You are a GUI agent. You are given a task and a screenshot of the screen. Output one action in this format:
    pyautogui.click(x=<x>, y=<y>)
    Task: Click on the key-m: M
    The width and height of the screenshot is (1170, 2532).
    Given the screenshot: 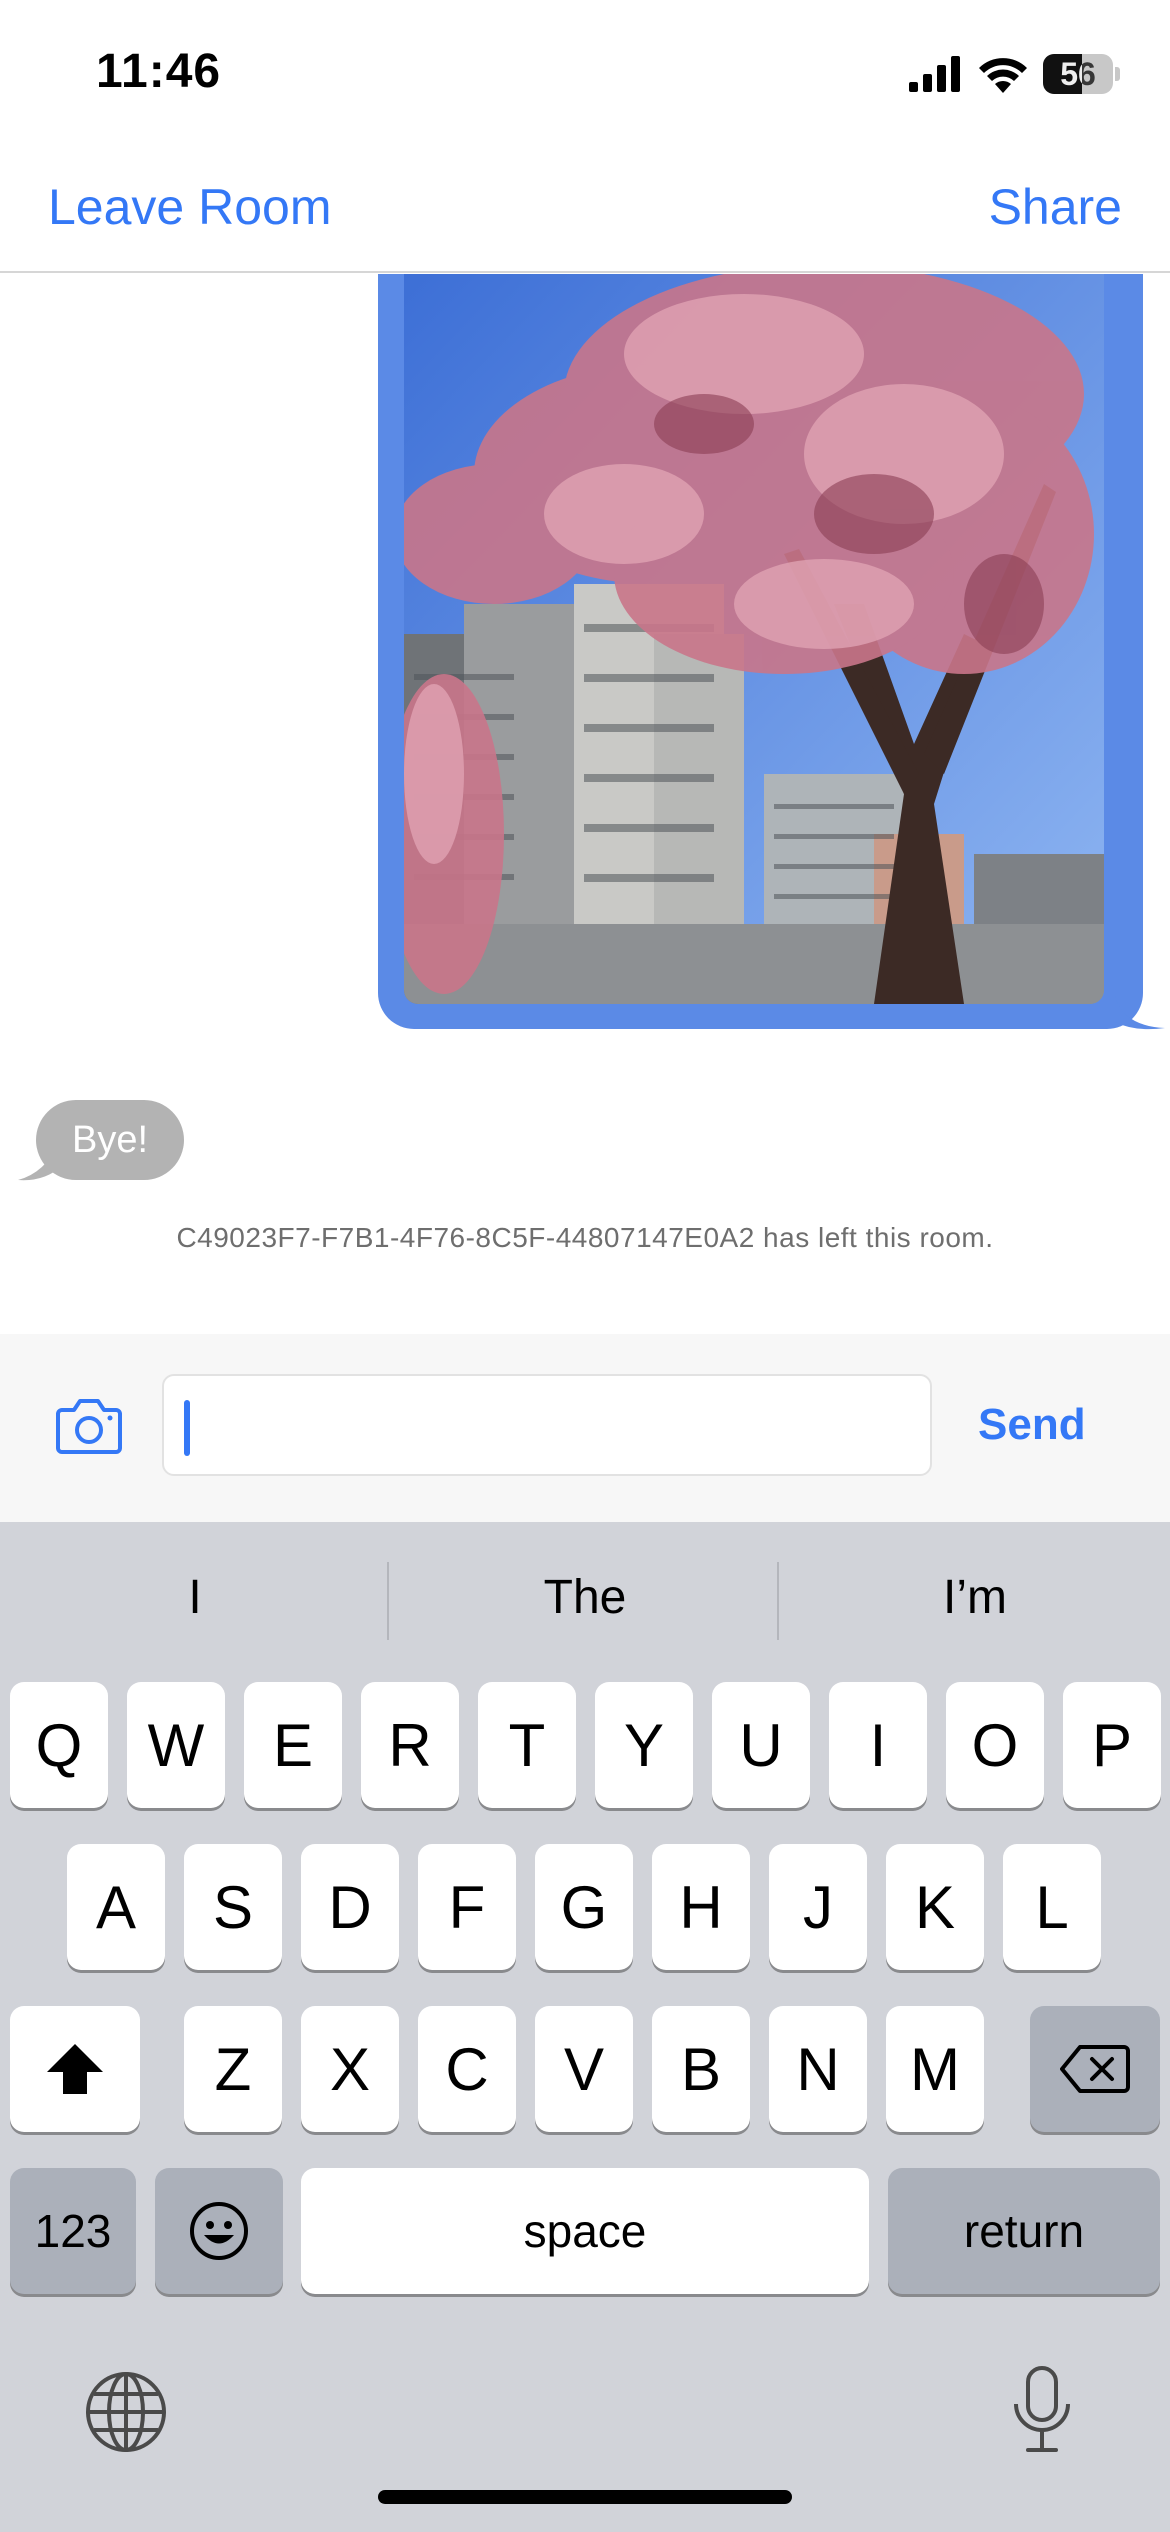 What is the action you would take?
    pyautogui.click(x=935, y=2069)
    